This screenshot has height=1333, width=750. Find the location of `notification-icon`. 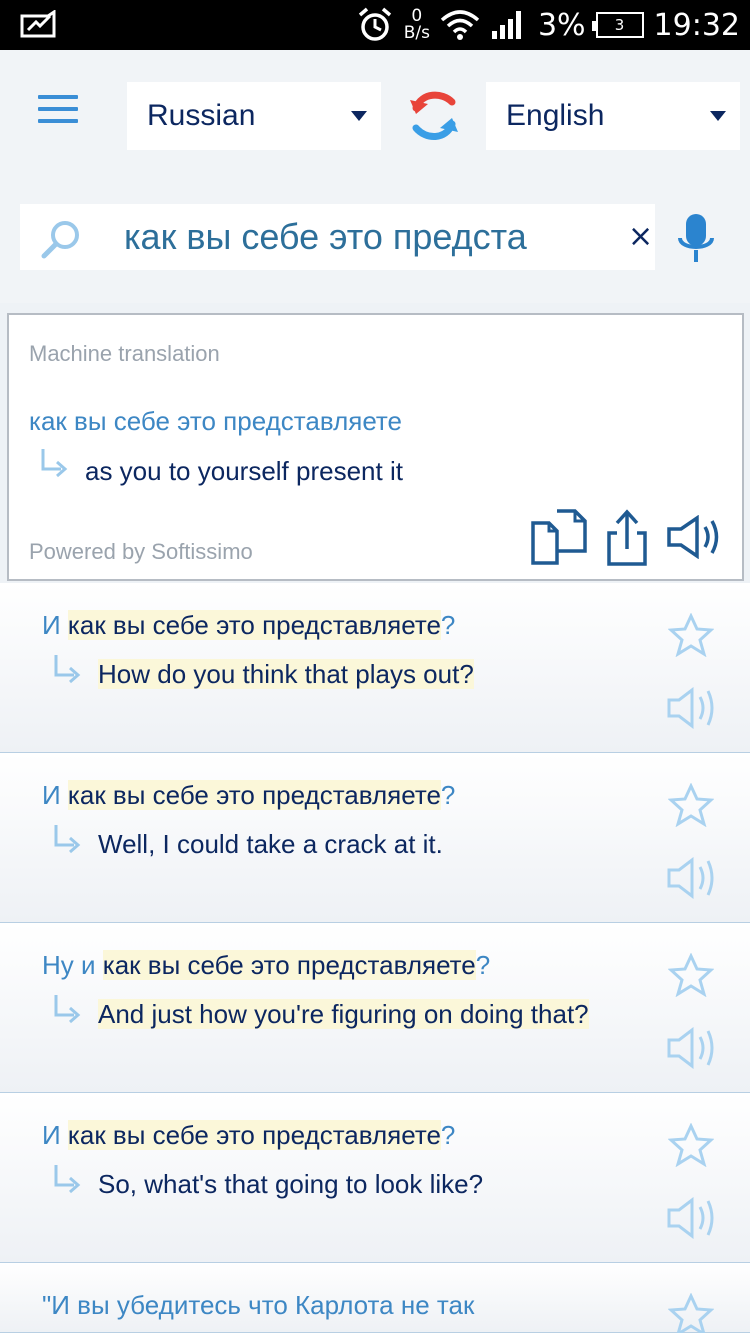

notification-icon is located at coordinates (38, 24).